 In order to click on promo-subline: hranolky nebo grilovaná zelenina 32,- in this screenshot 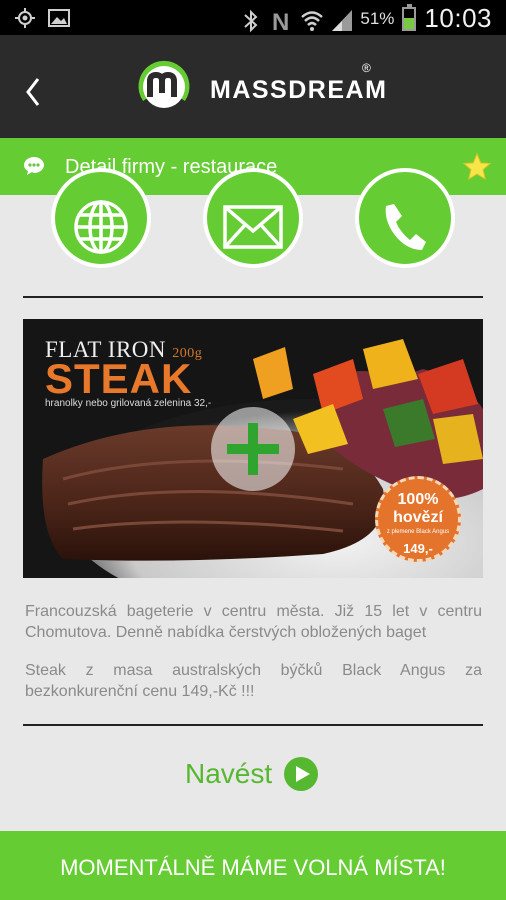, I will do `click(128, 403)`.